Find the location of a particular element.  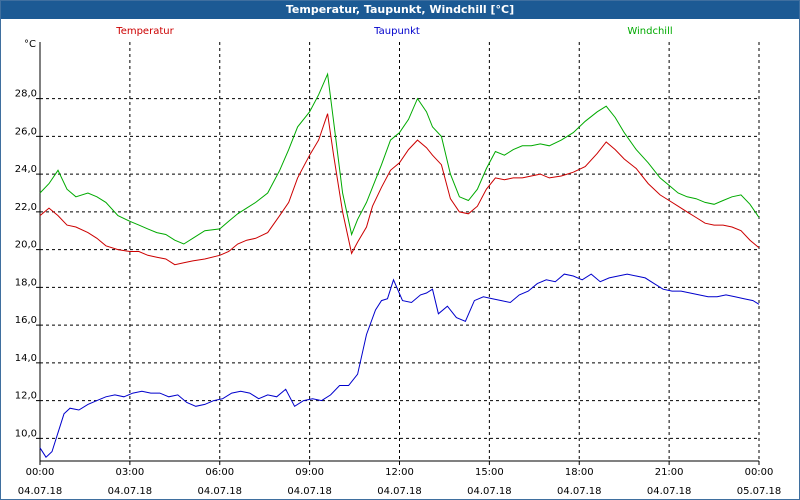

y-tick-label: 20,0 is located at coordinates (26, 245).